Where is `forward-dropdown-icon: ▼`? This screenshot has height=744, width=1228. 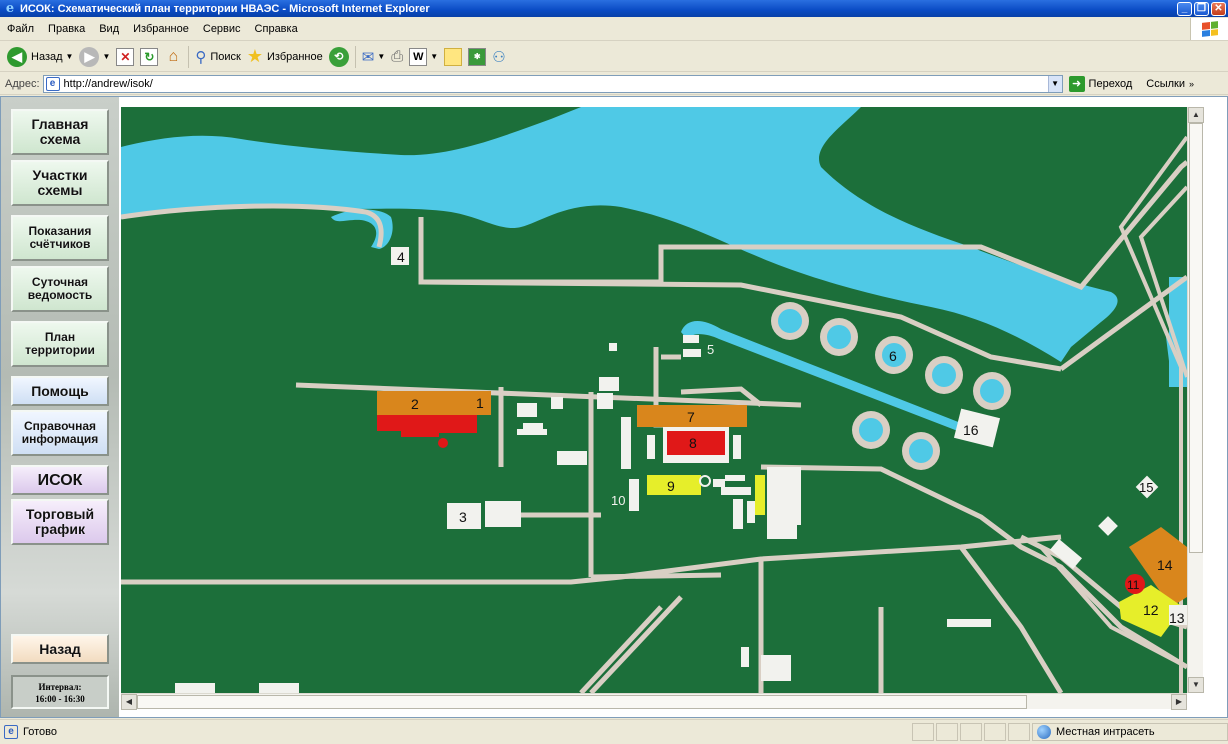
forward-dropdown-icon: ▼ is located at coordinates (106, 56).